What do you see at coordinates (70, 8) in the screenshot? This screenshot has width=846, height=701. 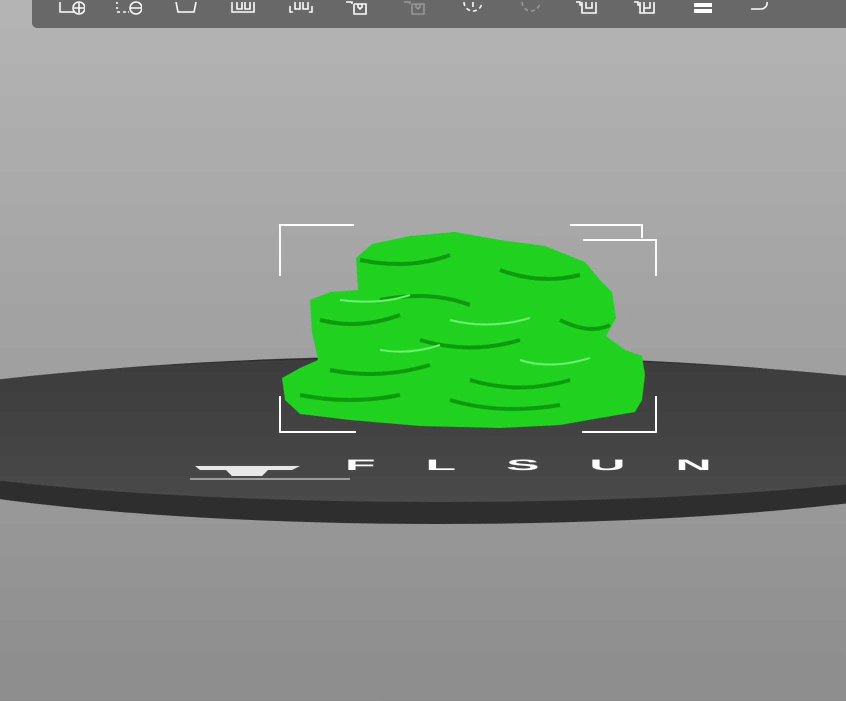 I see `add-icon` at bounding box center [70, 8].